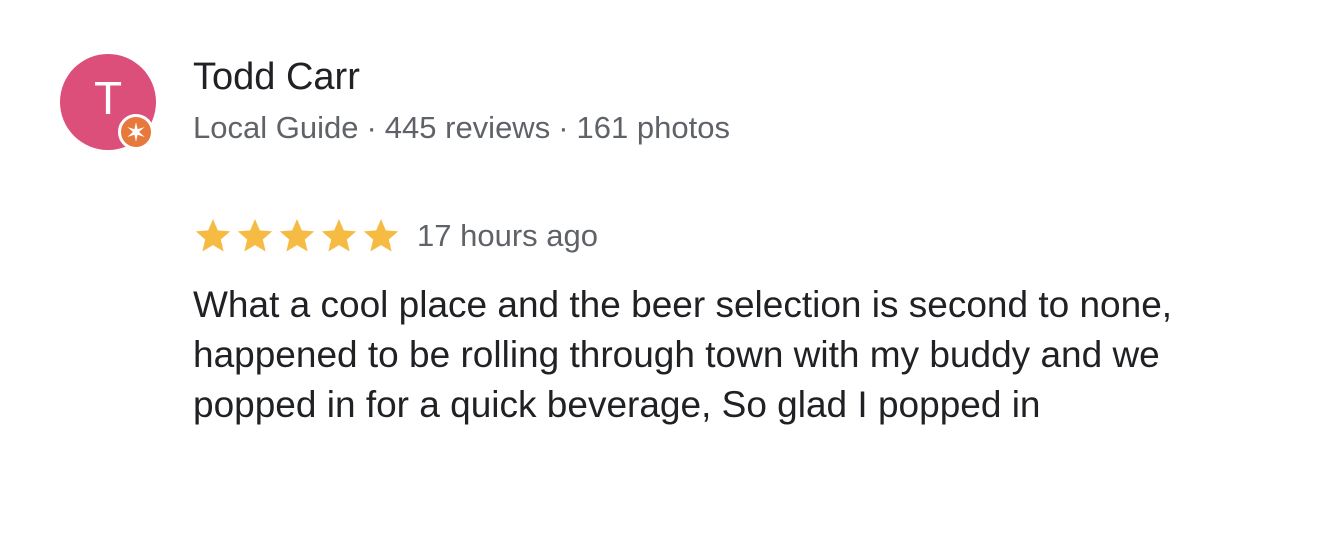 This screenshot has height=550, width=1320. I want to click on reviewer-role: Local Guide, so click(276, 127).